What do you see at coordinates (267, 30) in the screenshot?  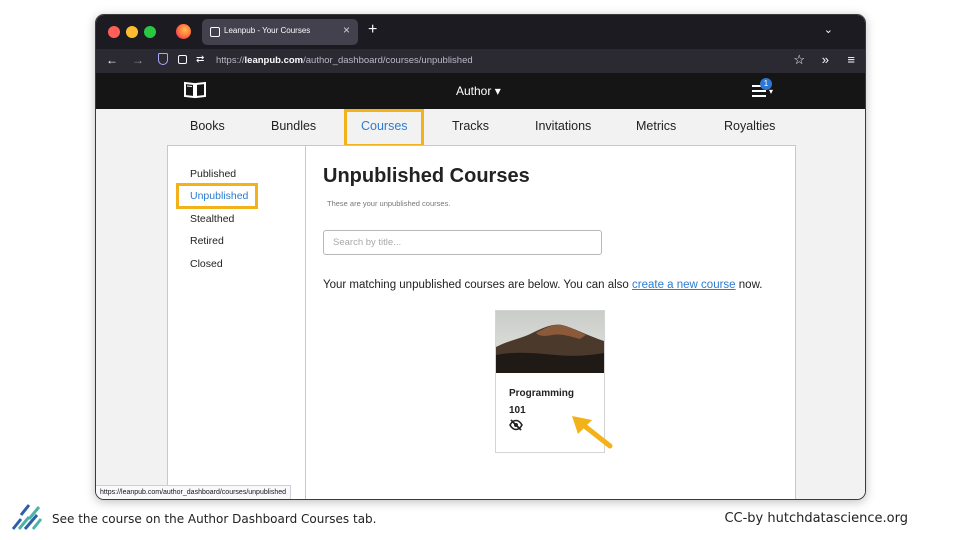 I see `tab-title: Leanpub - Your Courses` at bounding box center [267, 30].